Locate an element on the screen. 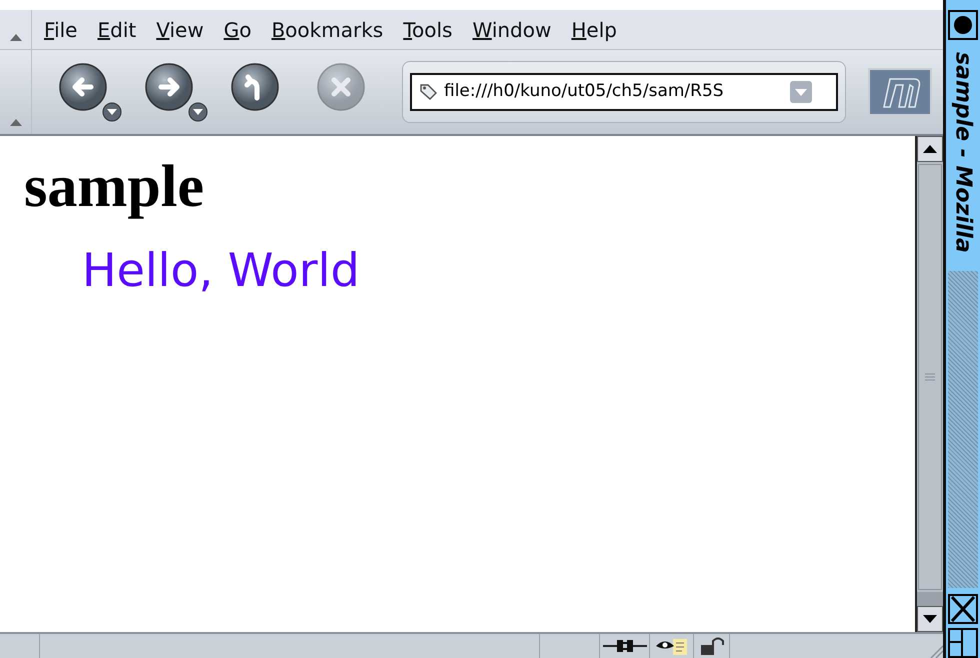 Image resolution: width=980 pixels, height=658 pixels. resize-grip-icon is located at coordinates (936, 651).